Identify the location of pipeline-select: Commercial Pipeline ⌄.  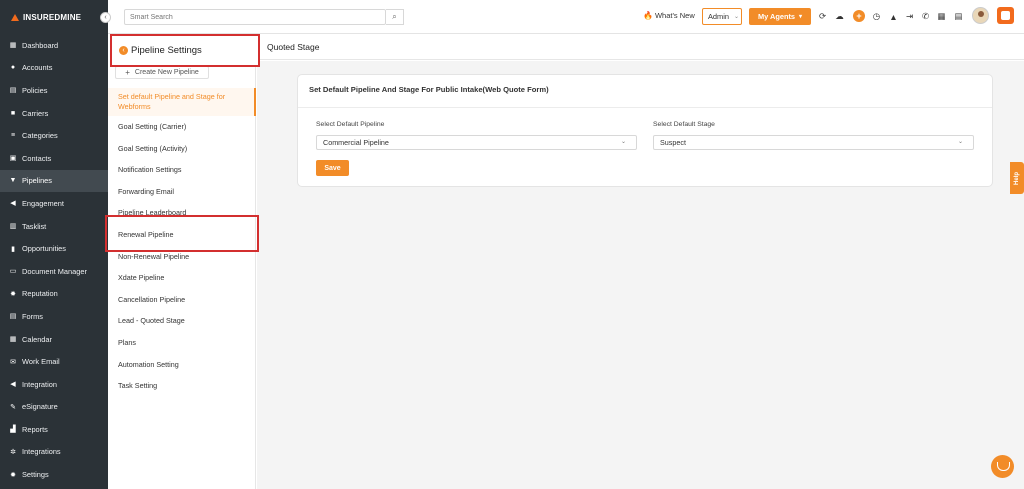
(476, 142).